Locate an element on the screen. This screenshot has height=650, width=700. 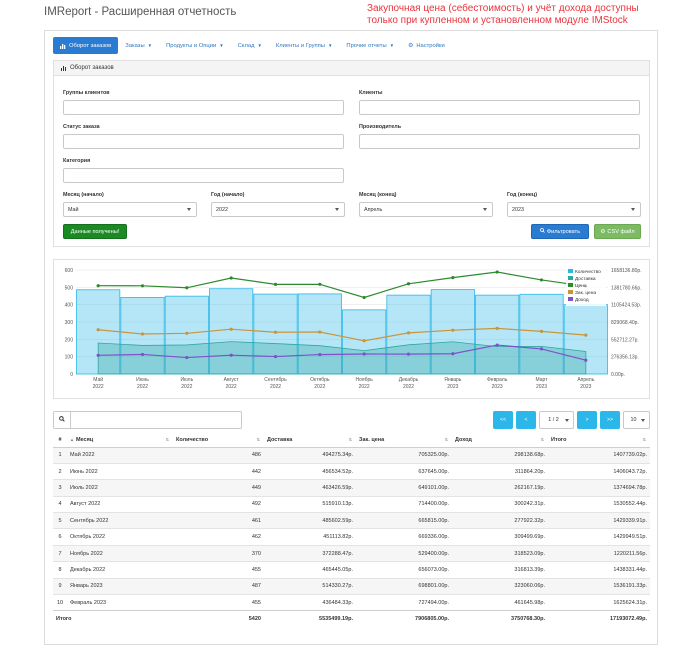
table-cell: 455 is located at coordinates (218, 602).